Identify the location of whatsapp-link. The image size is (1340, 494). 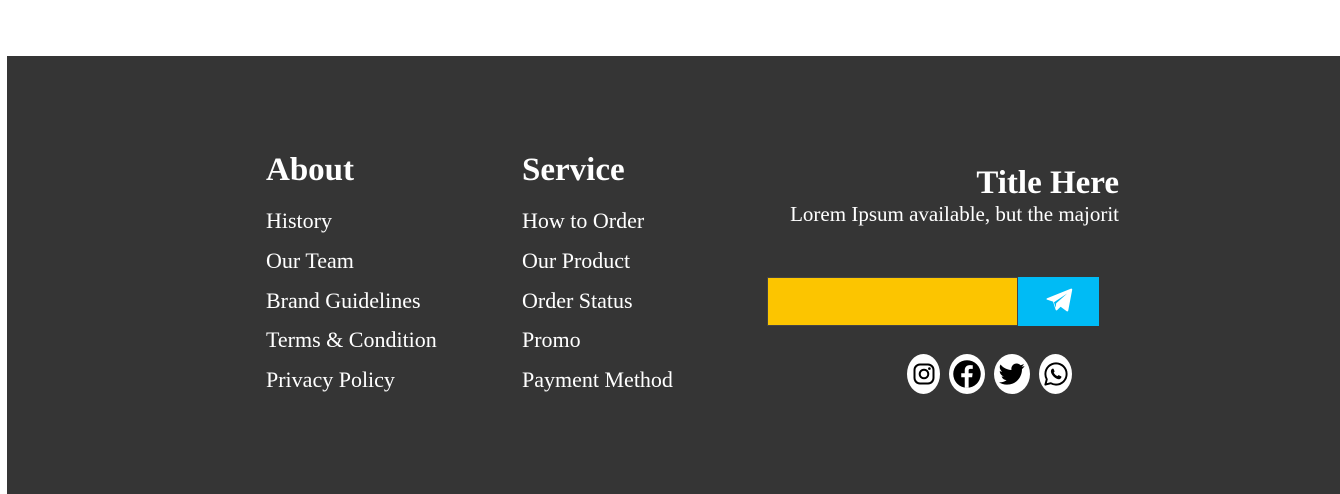
(1055, 374).